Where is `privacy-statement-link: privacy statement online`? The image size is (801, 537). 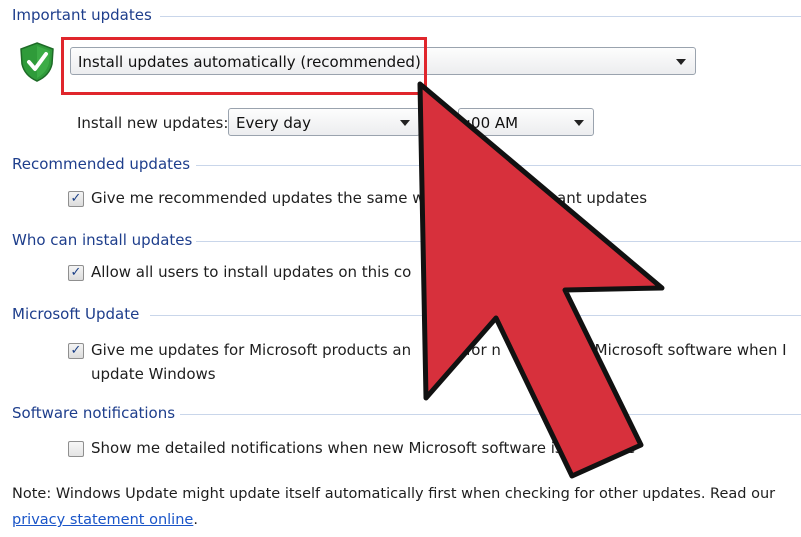
privacy-statement-link: privacy statement online is located at coordinates (102, 520).